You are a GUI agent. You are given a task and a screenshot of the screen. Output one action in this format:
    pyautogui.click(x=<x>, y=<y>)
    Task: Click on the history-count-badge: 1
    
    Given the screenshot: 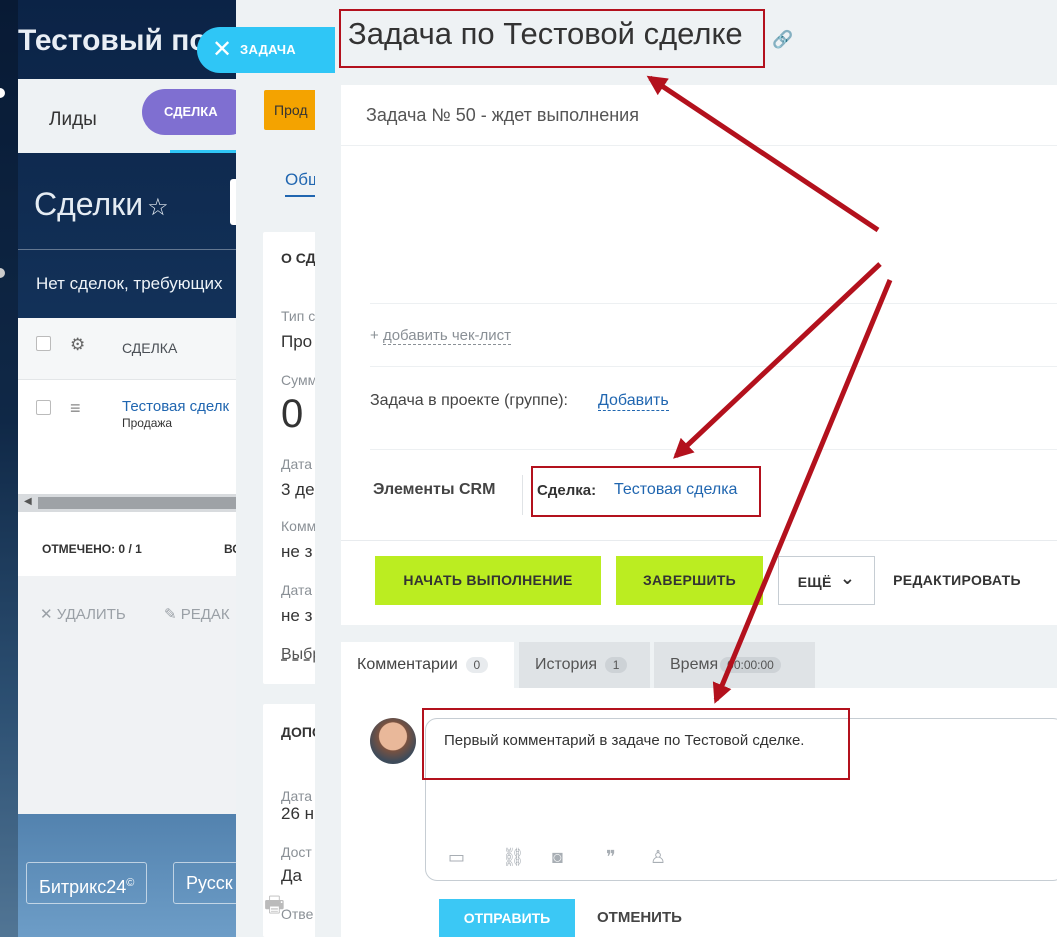 What is the action you would take?
    pyautogui.click(x=616, y=665)
    